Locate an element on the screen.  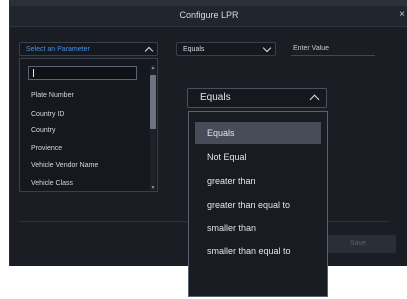
parameter-select: Select an Parameter is located at coordinates (88, 49).